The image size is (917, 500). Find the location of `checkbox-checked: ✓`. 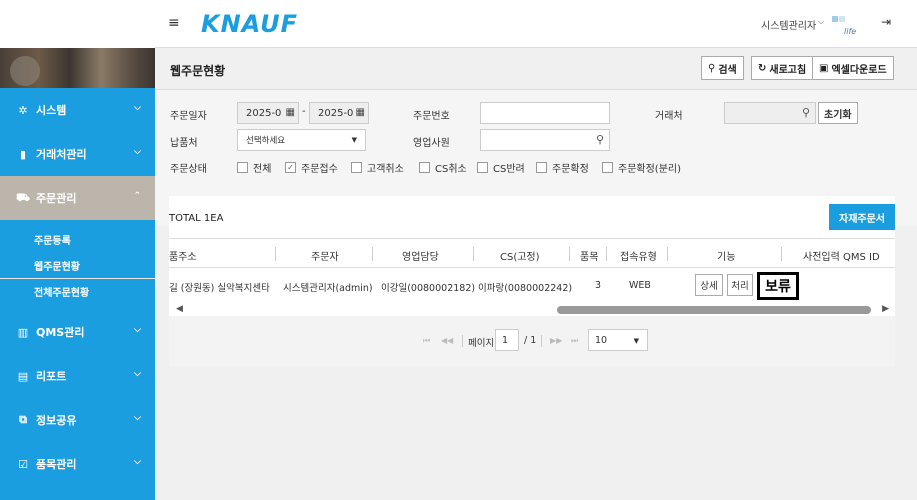

checkbox-checked: ✓ is located at coordinates (290, 167).